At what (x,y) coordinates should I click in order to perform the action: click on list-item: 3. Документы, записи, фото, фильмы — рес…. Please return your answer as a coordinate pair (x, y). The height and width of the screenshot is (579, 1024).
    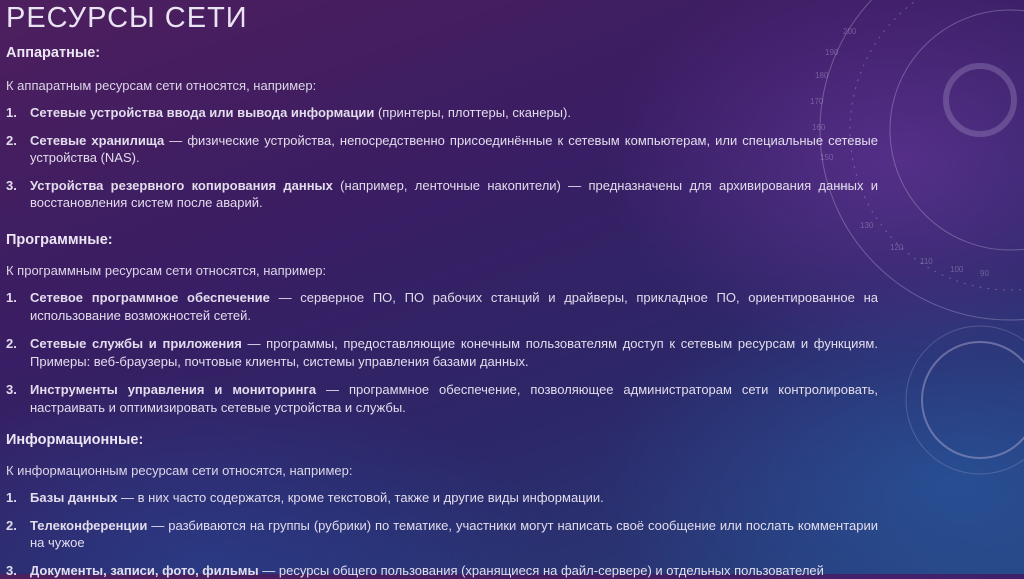
    Looking at the image, I should click on (442, 570).